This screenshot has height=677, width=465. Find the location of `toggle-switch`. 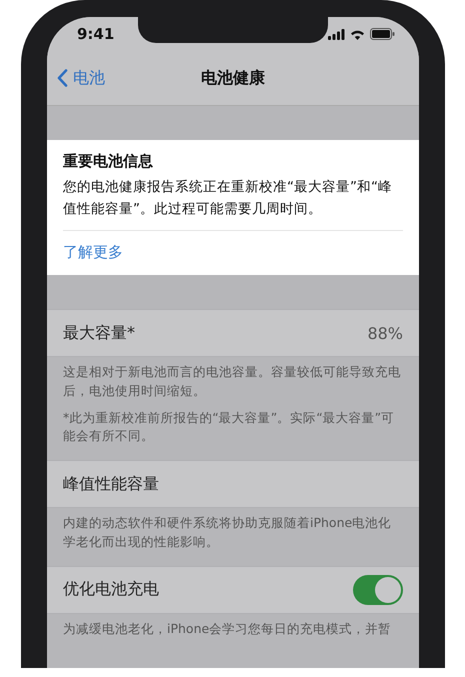

toggle-switch is located at coordinates (378, 589).